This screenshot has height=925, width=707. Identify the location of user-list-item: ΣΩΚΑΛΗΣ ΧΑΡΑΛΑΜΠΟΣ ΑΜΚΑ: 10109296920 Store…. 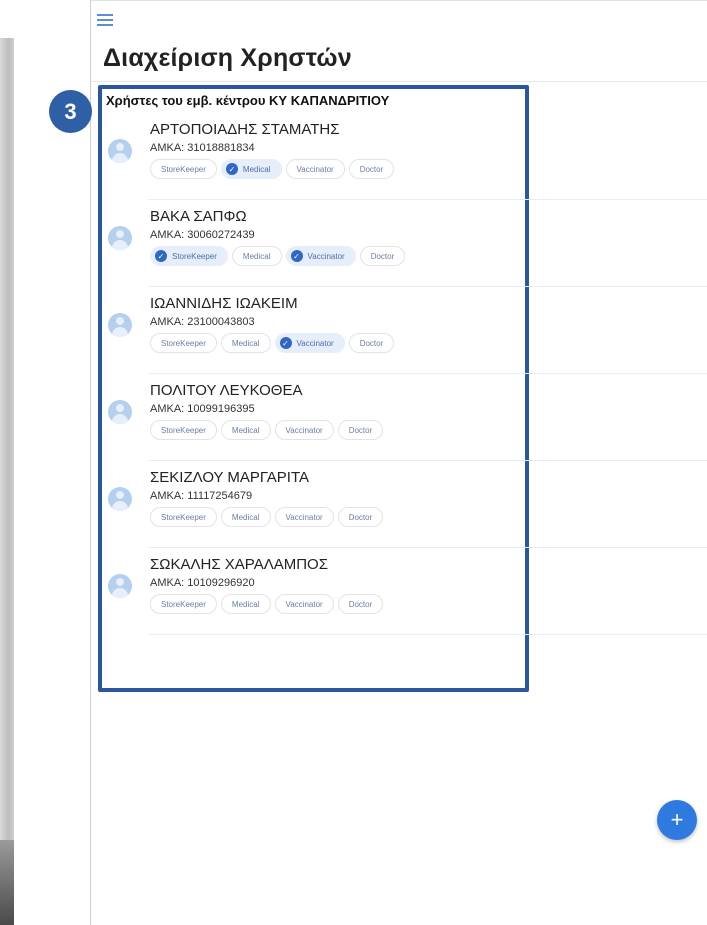
(405, 594).